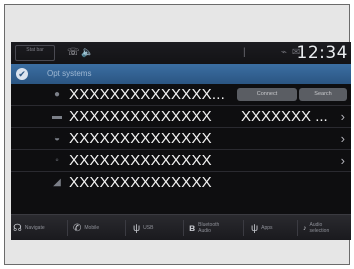  What do you see at coordinates (305, 228) in the screenshot?
I see `audio-icon: ♪` at bounding box center [305, 228].